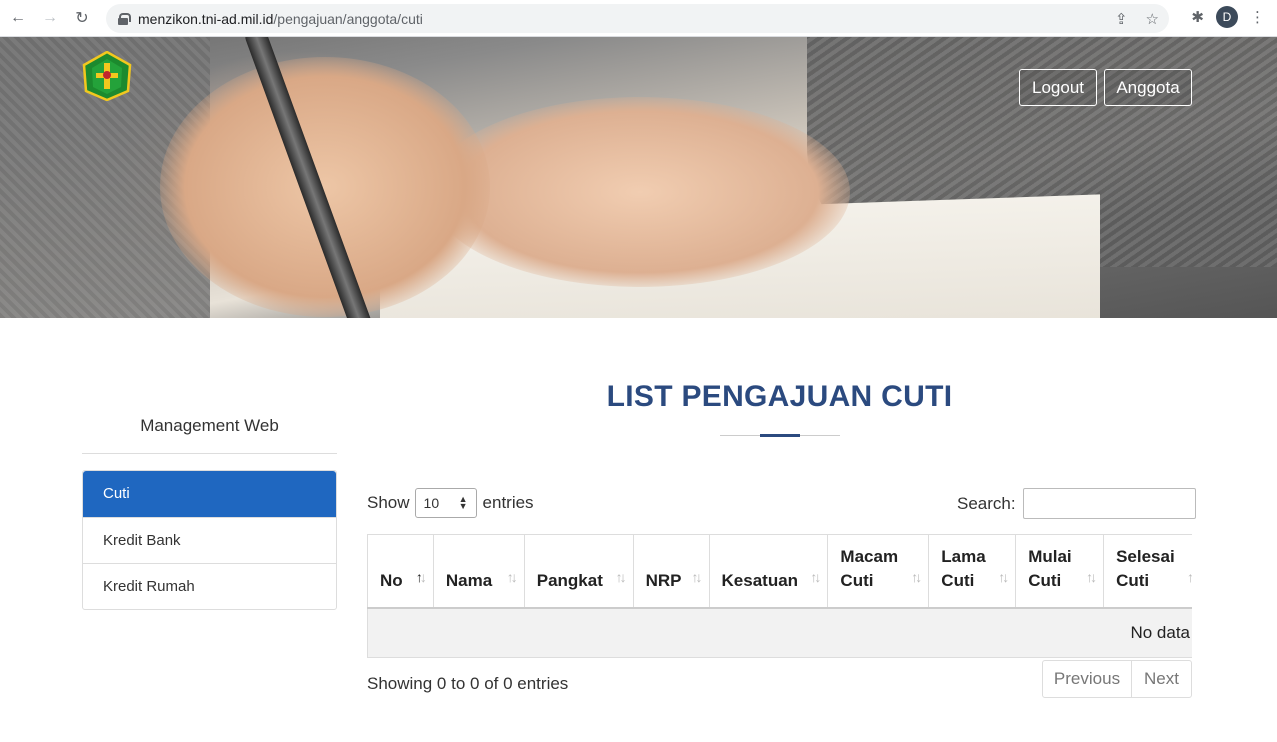 This screenshot has height=742, width=1277. I want to click on extensions-icon: ✱, so click(1197, 17).